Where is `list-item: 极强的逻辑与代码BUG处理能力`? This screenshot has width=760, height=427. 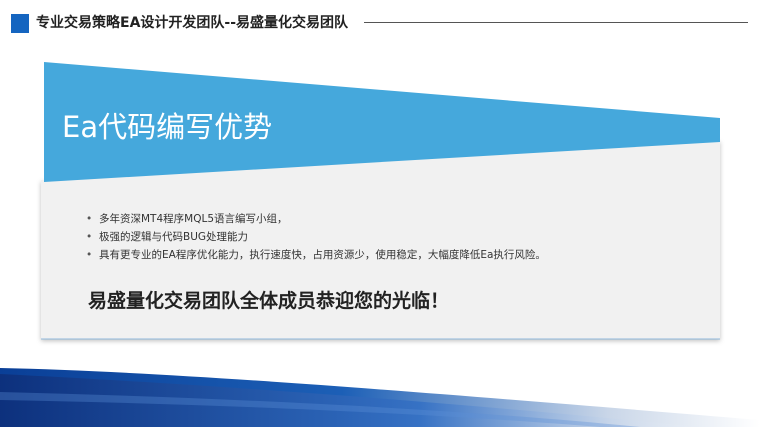 list-item: 极强的逻辑与代码BUG处理能力 is located at coordinates (316, 237).